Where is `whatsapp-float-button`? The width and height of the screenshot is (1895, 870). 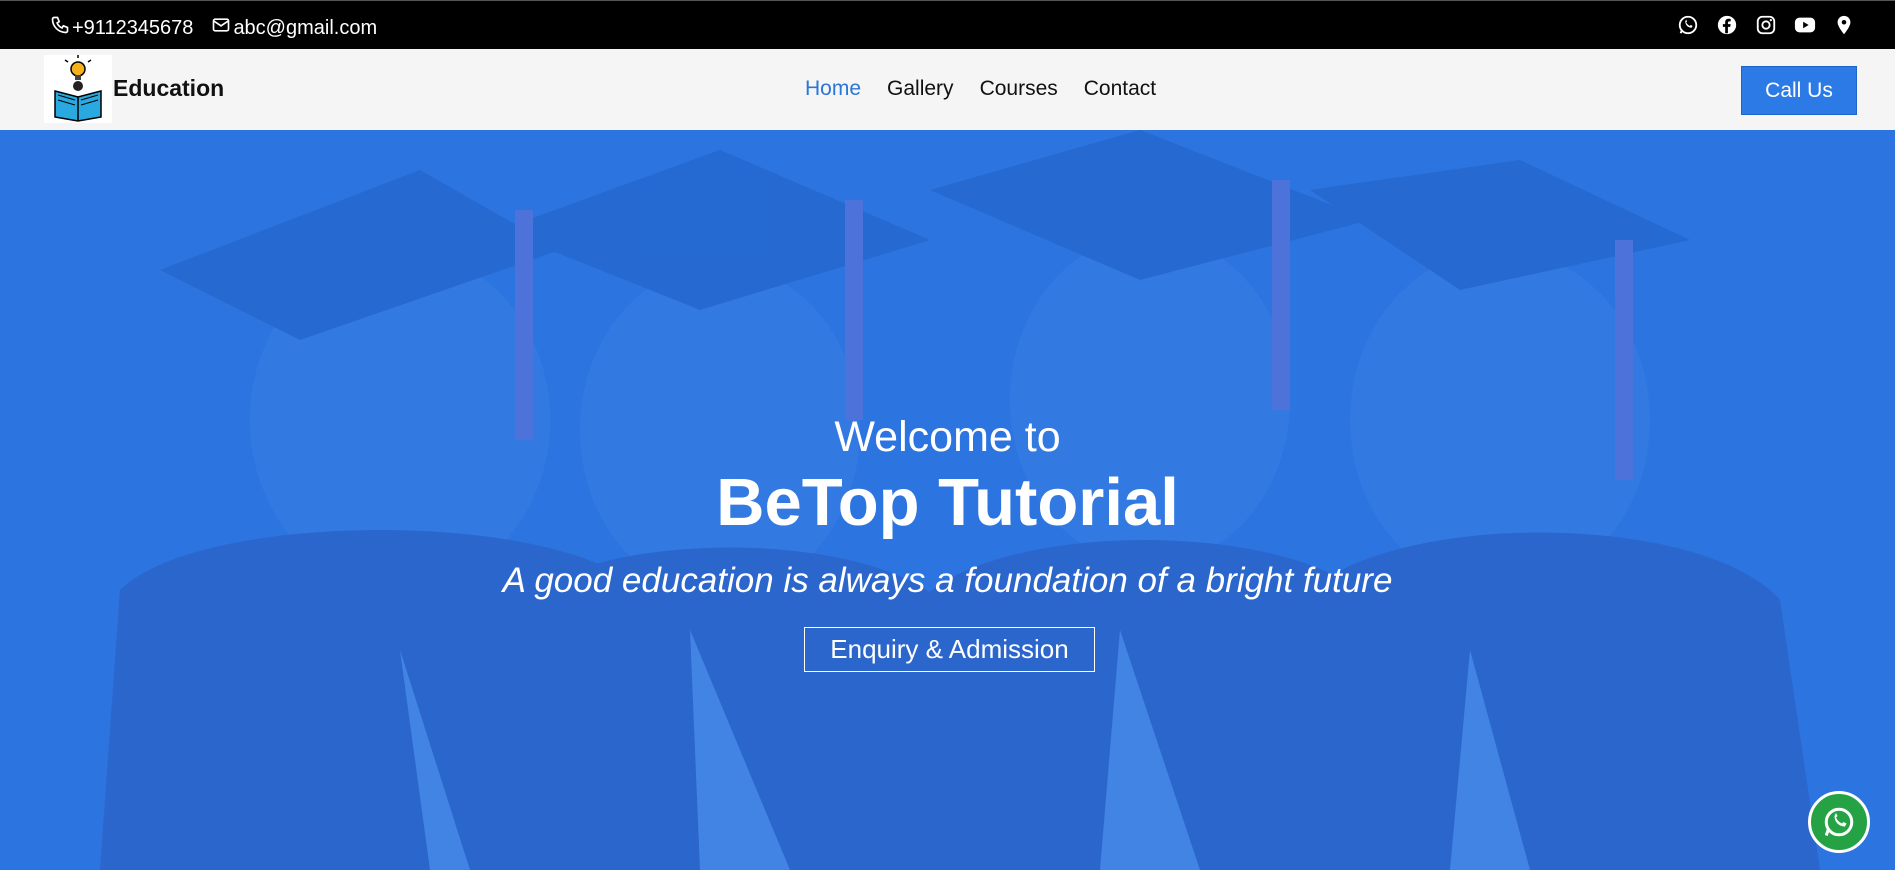
whatsapp-float-button is located at coordinates (1839, 822).